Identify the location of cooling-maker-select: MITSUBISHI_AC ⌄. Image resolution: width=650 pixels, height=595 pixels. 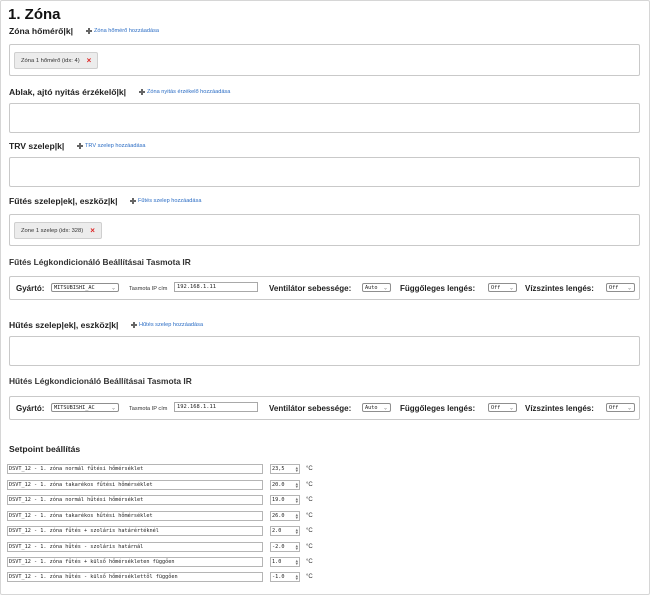
(85, 407).